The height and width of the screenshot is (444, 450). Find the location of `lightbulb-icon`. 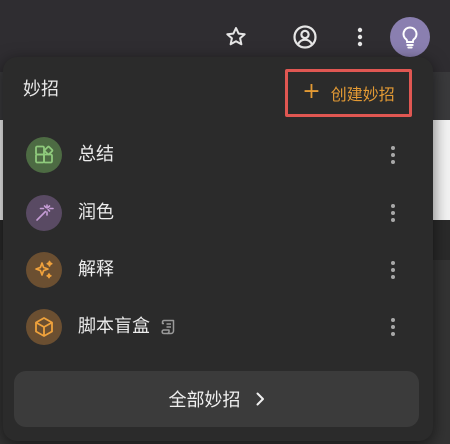

lightbulb-icon is located at coordinates (410, 37).